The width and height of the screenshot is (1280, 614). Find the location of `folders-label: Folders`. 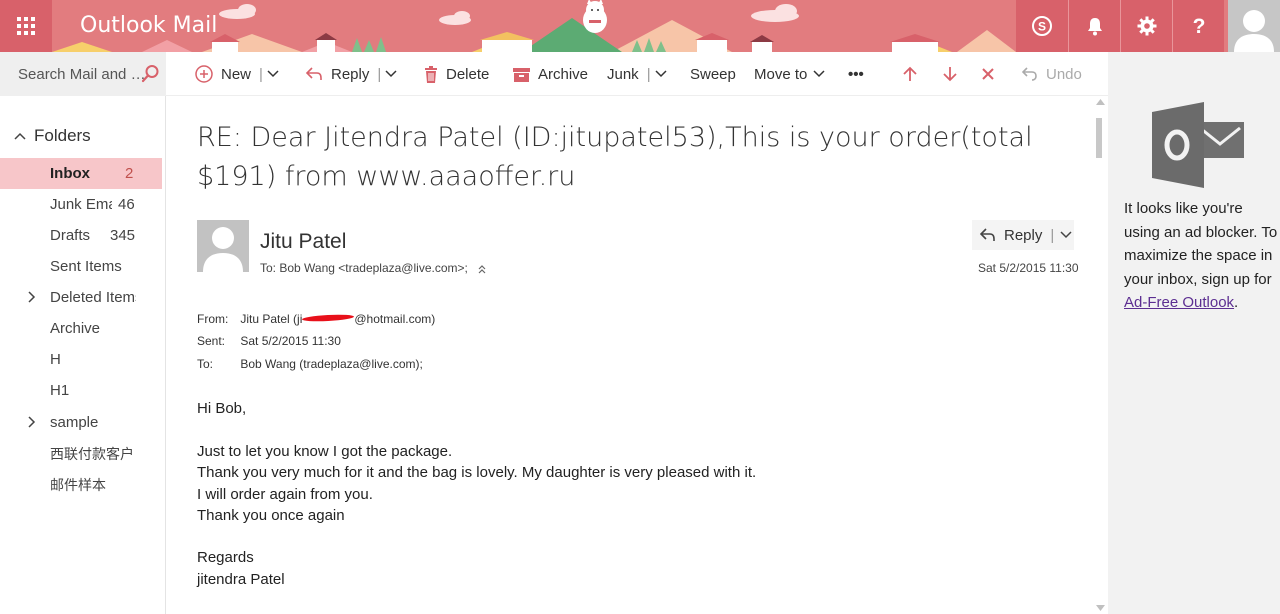

folders-label: Folders is located at coordinates (62, 135).